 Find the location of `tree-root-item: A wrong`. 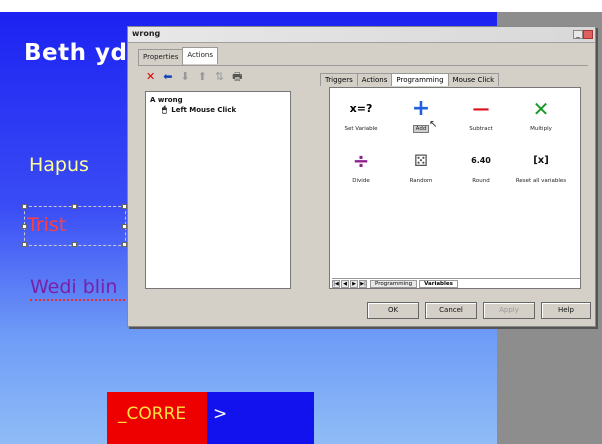

tree-root-item: A wrong is located at coordinates (166, 100).